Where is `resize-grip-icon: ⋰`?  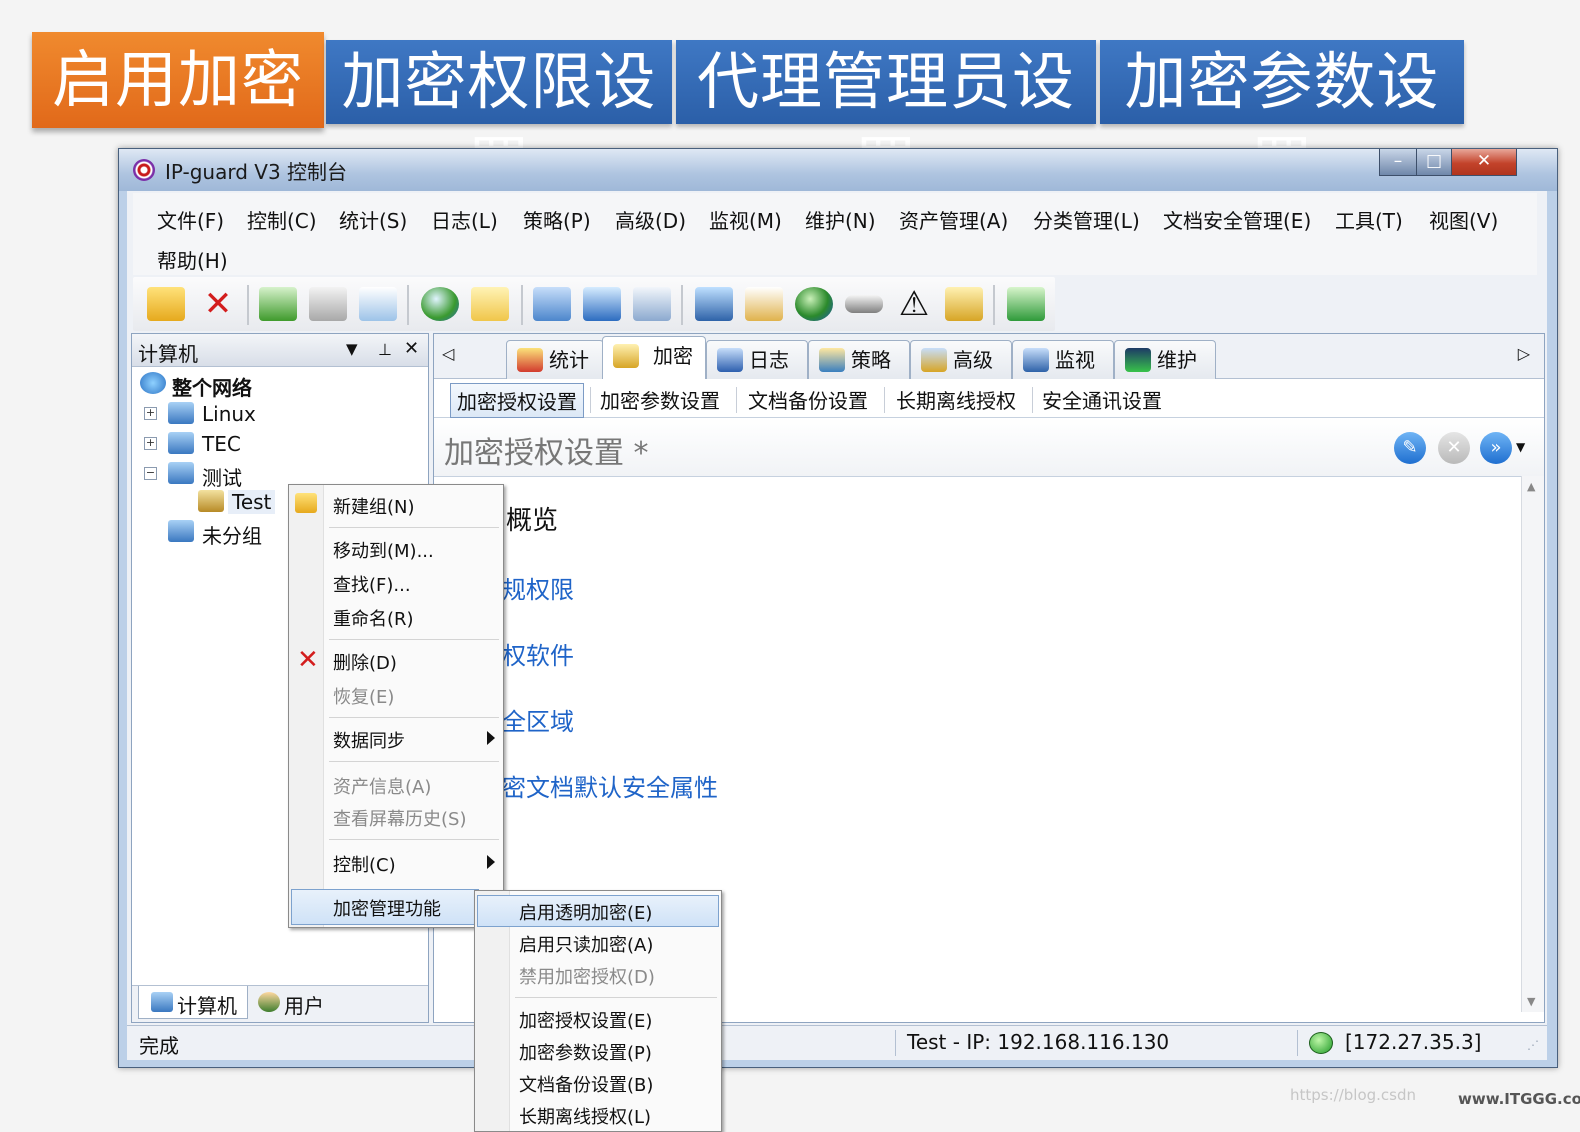 resize-grip-icon: ⋰ is located at coordinates (1533, 1045).